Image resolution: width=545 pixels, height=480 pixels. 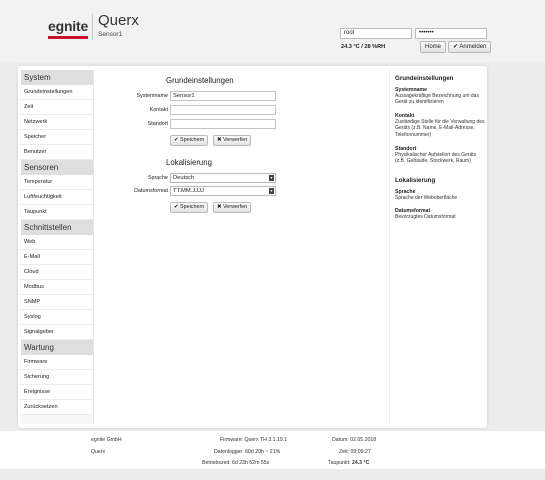 What do you see at coordinates (184, 178) in the screenshot?
I see `language-select-value: Deutsch` at bounding box center [184, 178].